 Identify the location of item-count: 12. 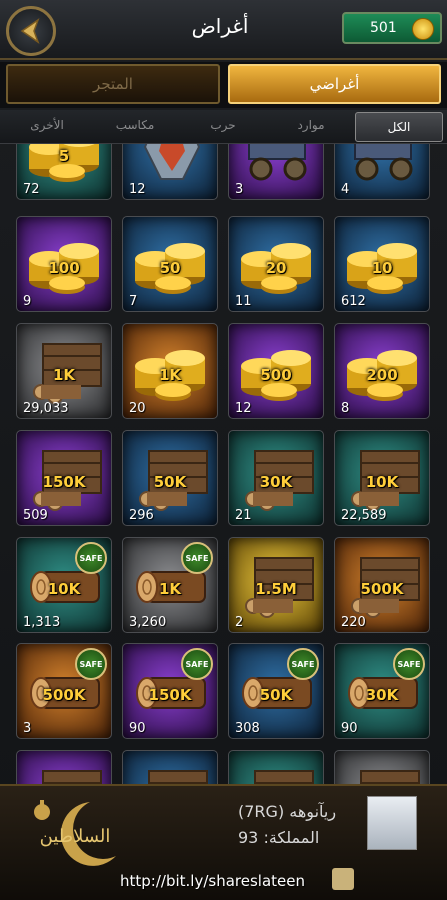
(137, 189).